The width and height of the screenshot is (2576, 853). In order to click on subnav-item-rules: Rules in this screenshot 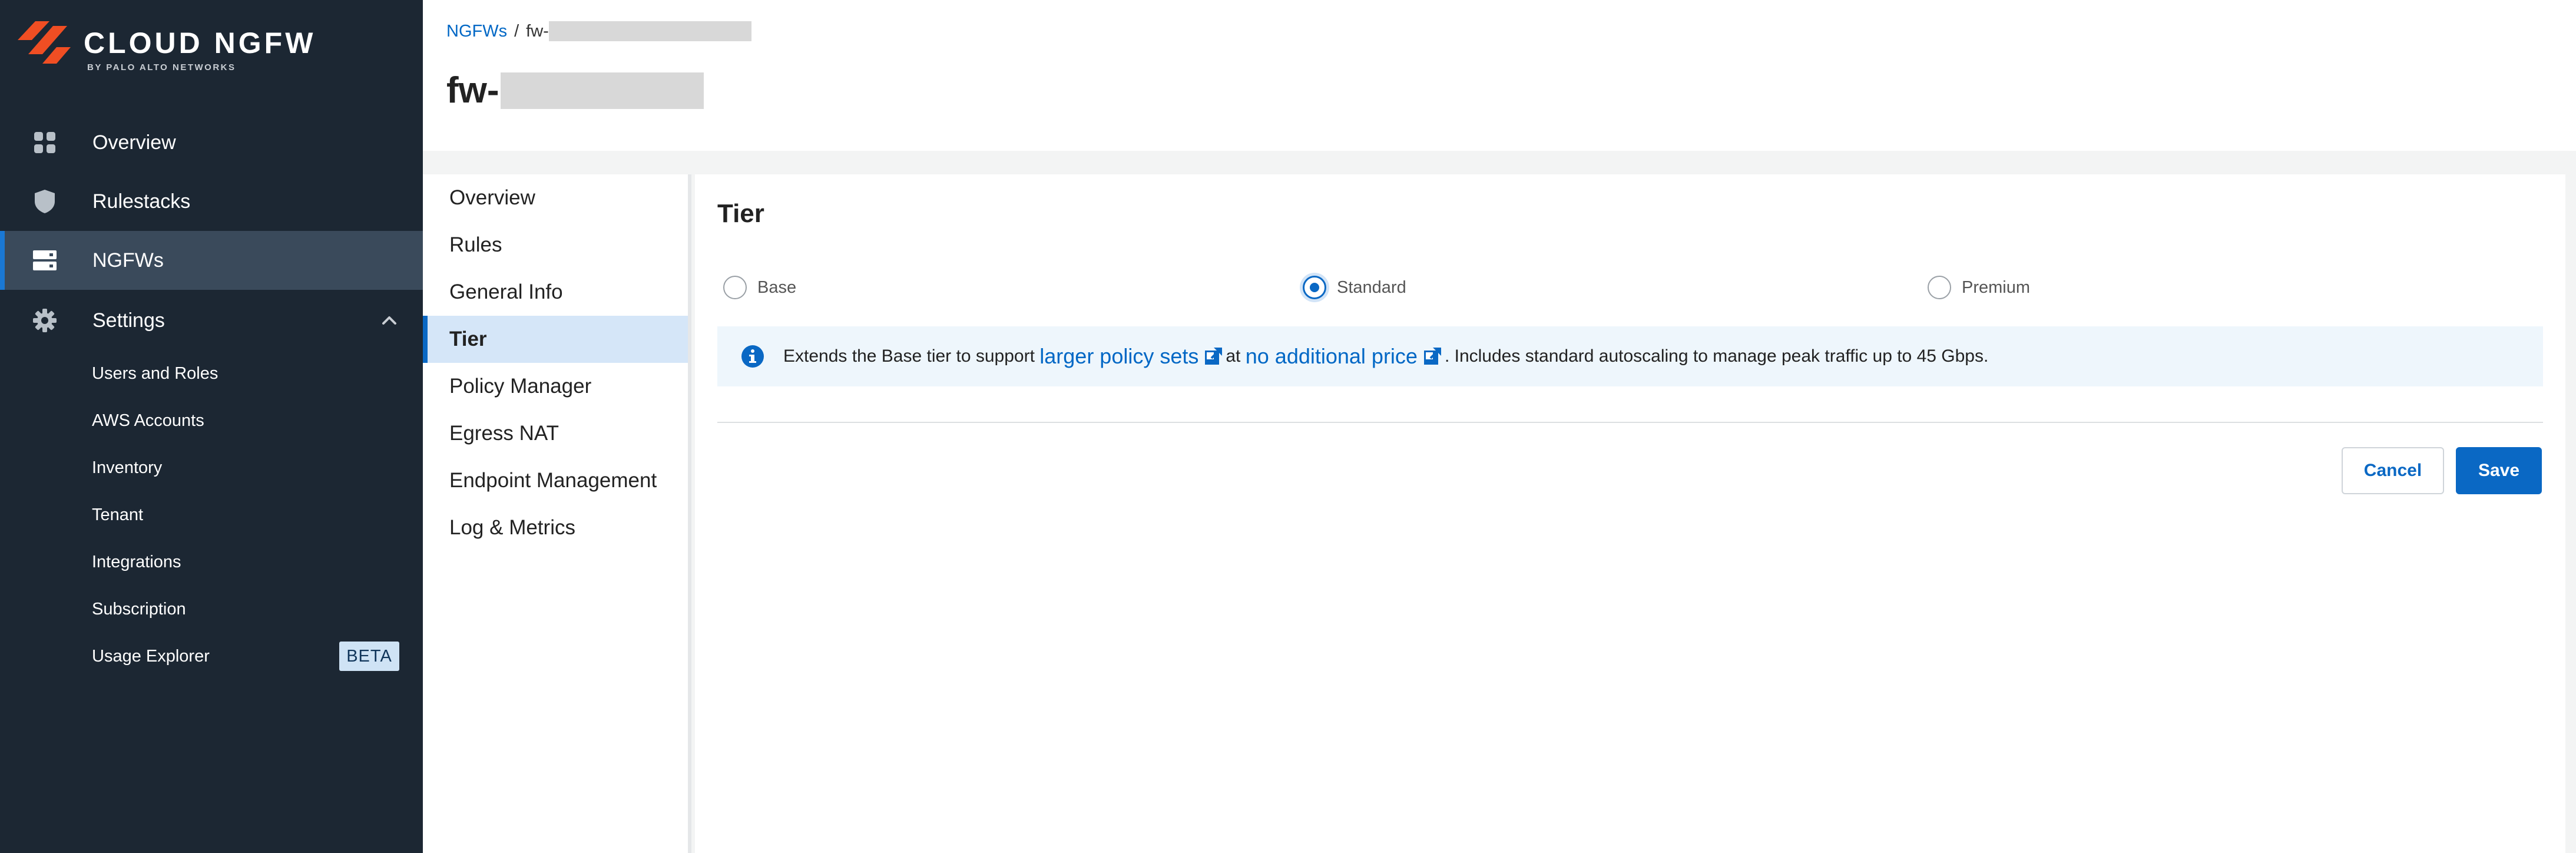, I will do `click(555, 245)`.